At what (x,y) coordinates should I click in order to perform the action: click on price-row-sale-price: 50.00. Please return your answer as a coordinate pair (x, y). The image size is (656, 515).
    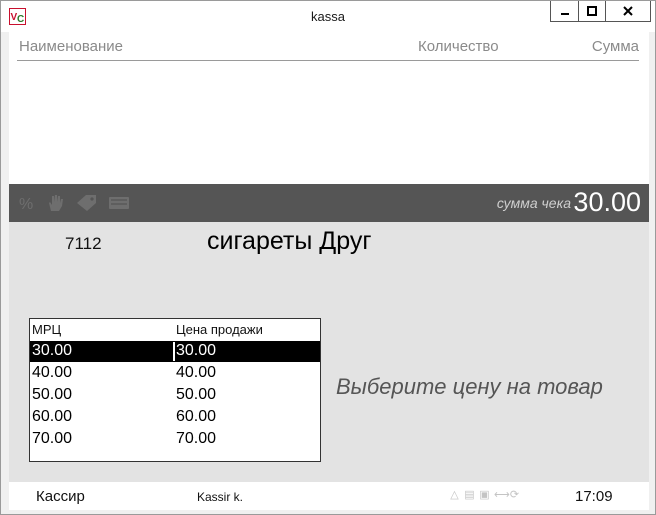
    Looking at the image, I should click on (196, 394).